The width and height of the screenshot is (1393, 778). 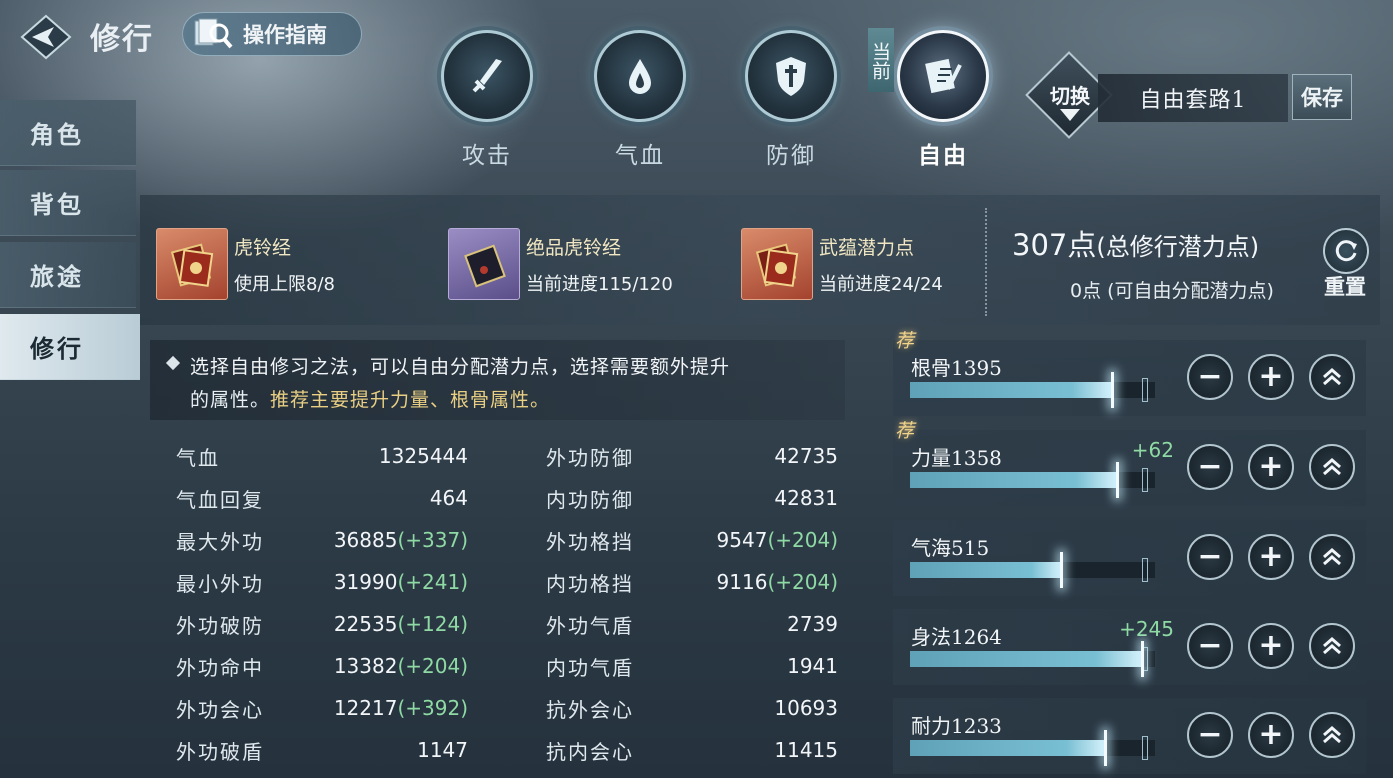 What do you see at coordinates (640, 76) in the screenshot?
I see `blood-drop-icon` at bounding box center [640, 76].